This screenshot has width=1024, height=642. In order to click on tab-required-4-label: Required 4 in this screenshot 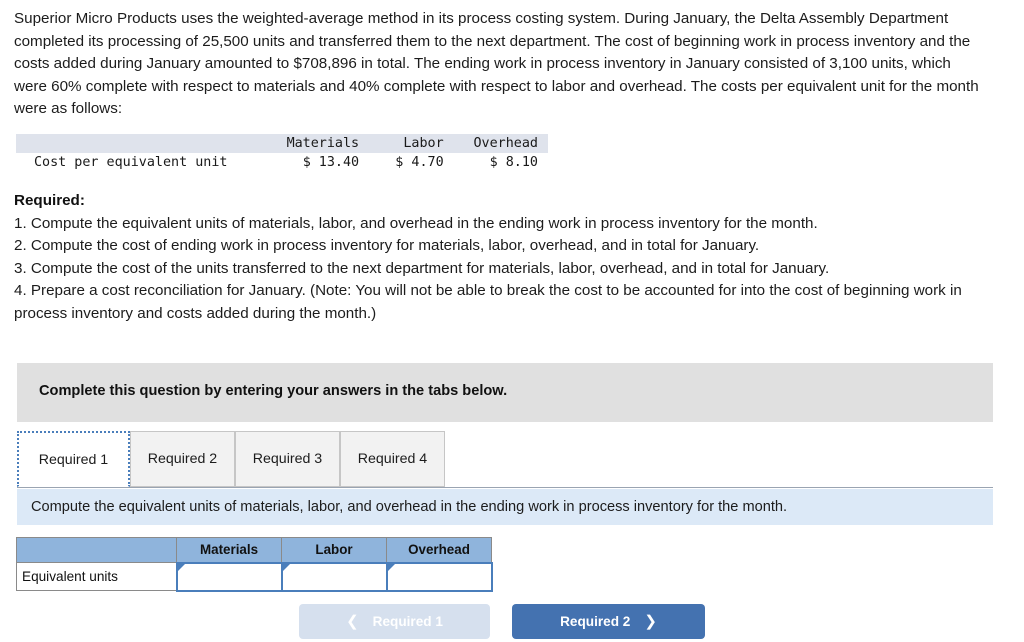, I will do `click(392, 459)`.